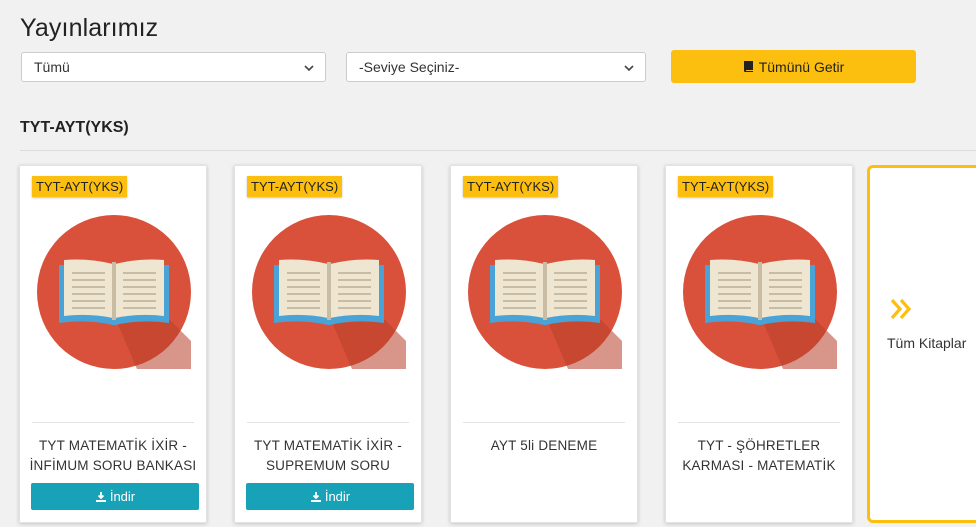 The width and height of the screenshot is (976, 527). Describe the element at coordinates (52, 67) in the screenshot. I see `category-select-value: Tümü` at that location.